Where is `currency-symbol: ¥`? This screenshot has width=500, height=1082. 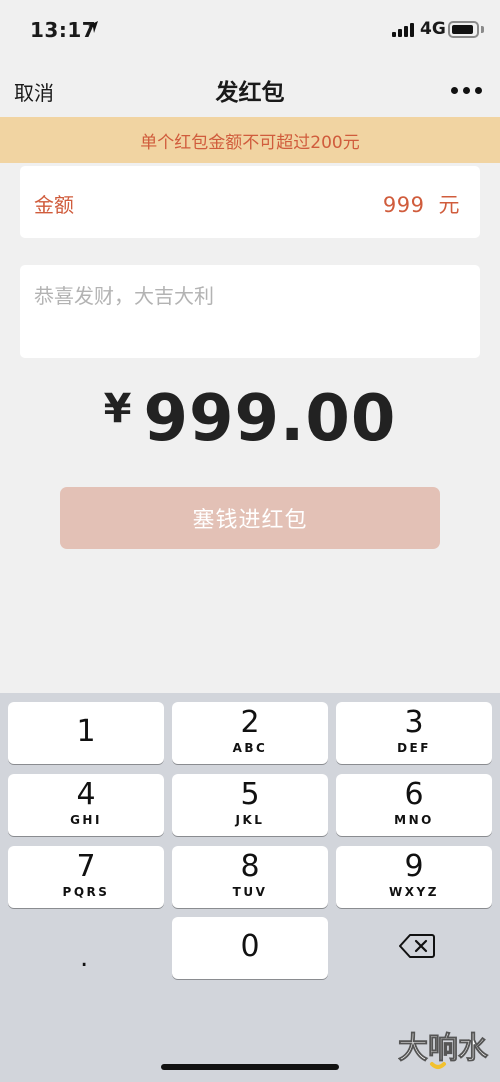 currency-symbol: ¥ is located at coordinates (117, 409).